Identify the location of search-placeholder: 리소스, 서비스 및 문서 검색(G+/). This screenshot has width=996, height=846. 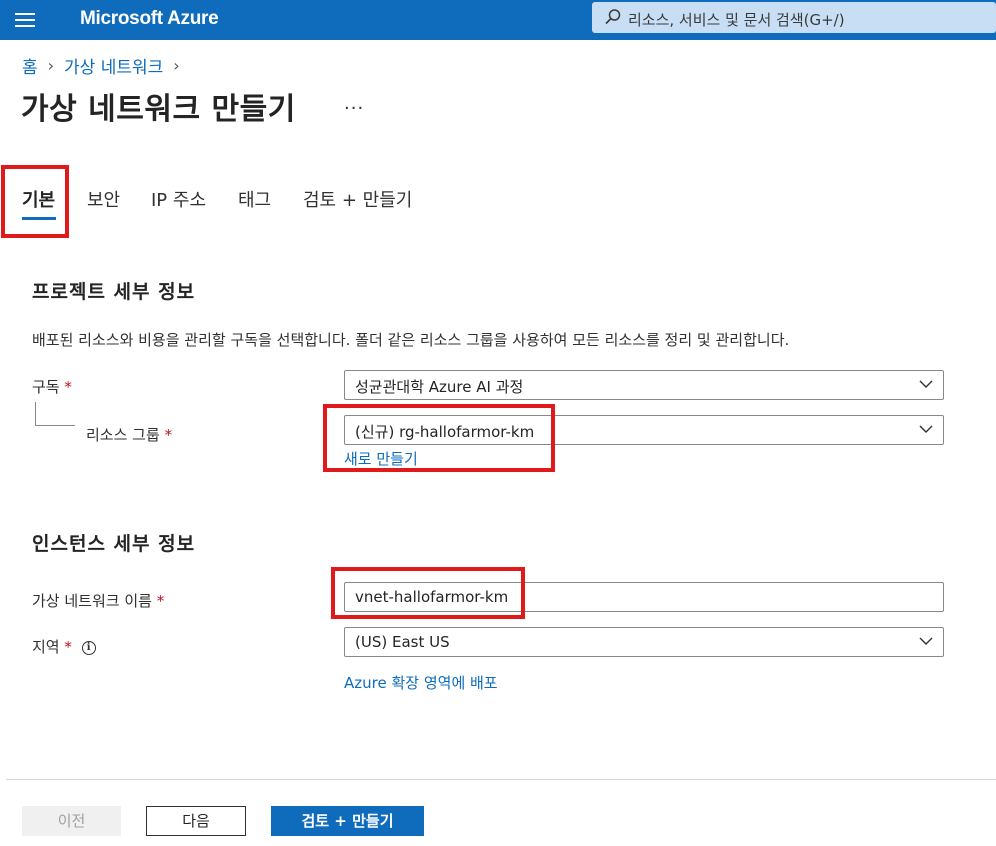
(736, 19).